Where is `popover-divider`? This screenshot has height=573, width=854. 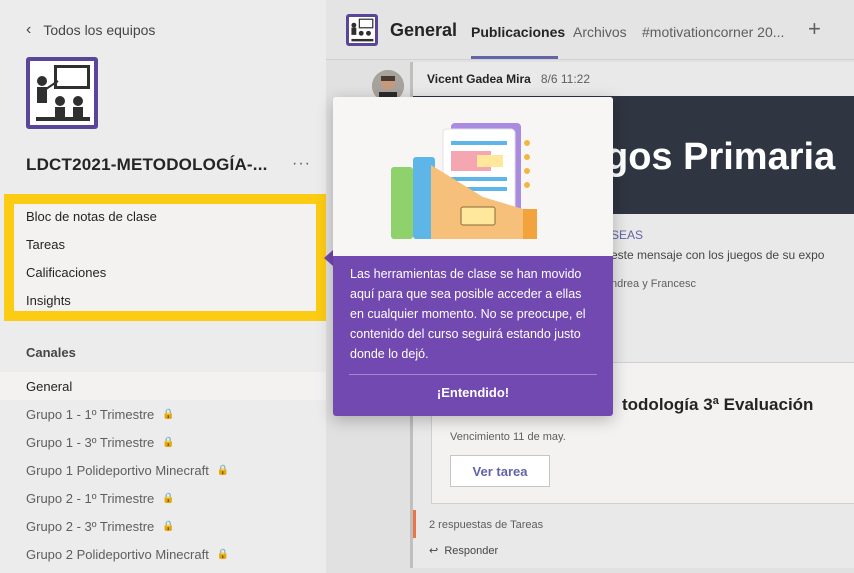 popover-divider is located at coordinates (473, 374).